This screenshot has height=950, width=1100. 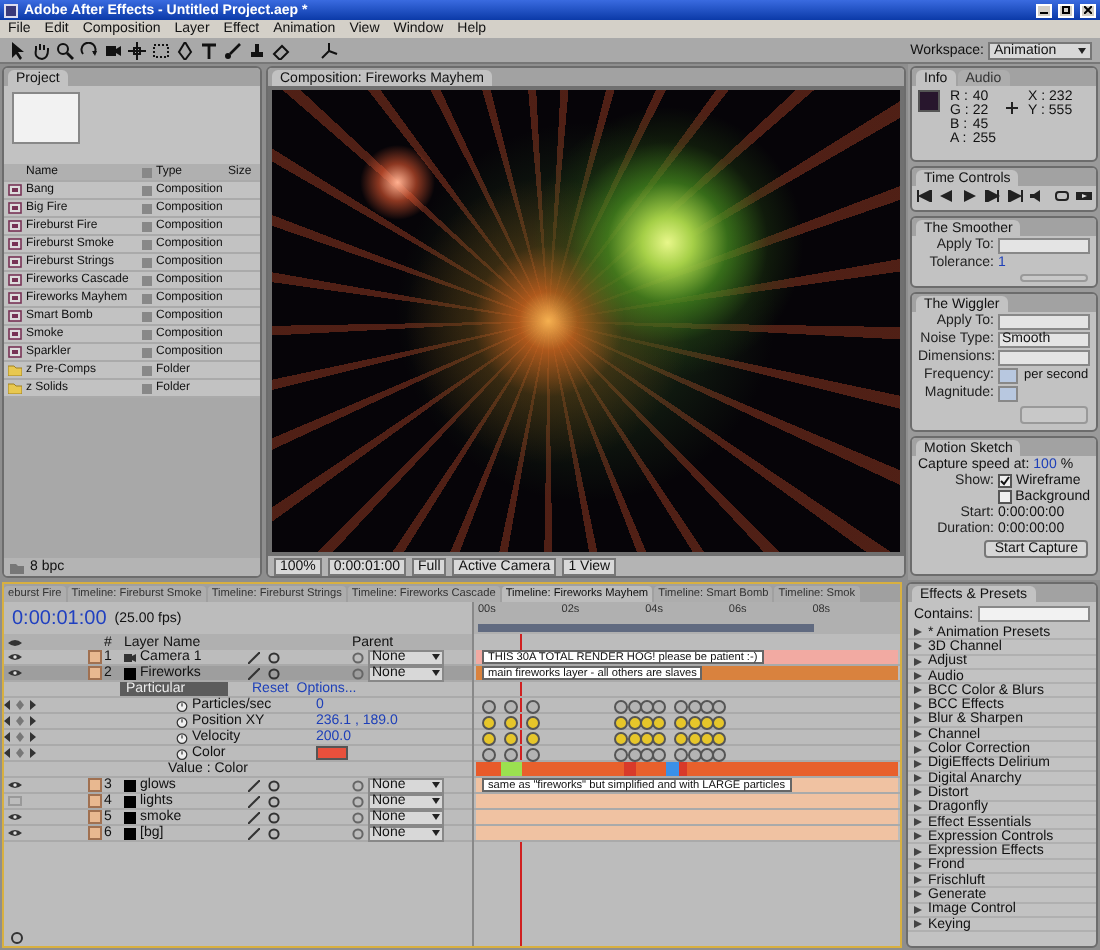 What do you see at coordinates (185, 50) in the screenshot?
I see `pen-icon` at bounding box center [185, 50].